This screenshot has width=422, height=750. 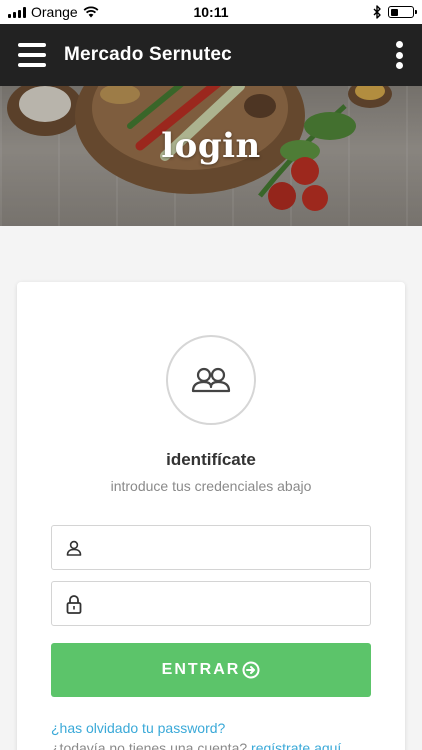 I want to click on avatar-circle, so click(x=211, y=380).